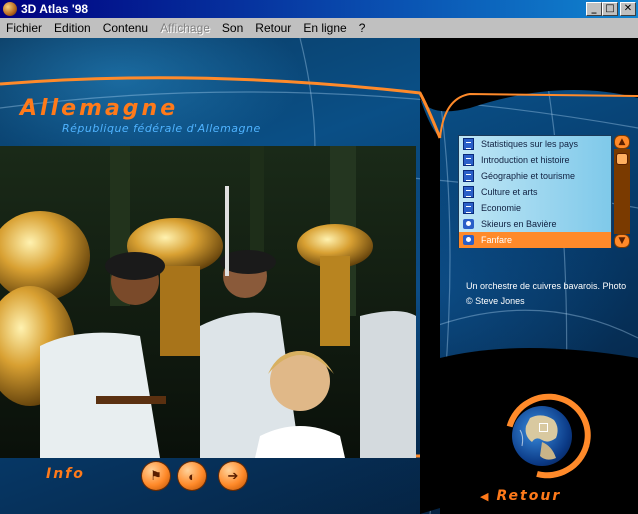  Describe the element at coordinates (528, 176) in the screenshot. I see `list-item-label: Géographie et tourisme` at that location.